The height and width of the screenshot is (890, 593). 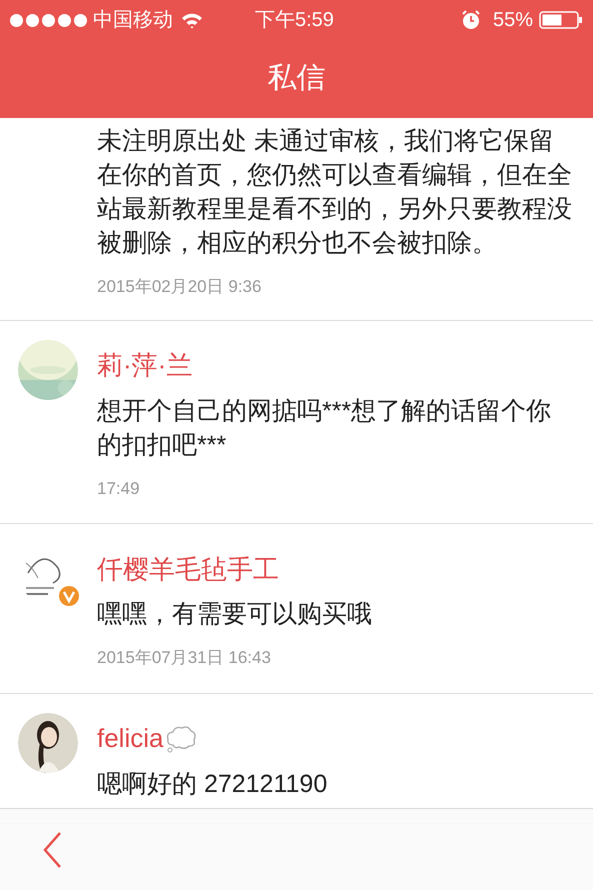 I want to click on message-time: 2015年02月20日 9:36, so click(x=179, y=287).